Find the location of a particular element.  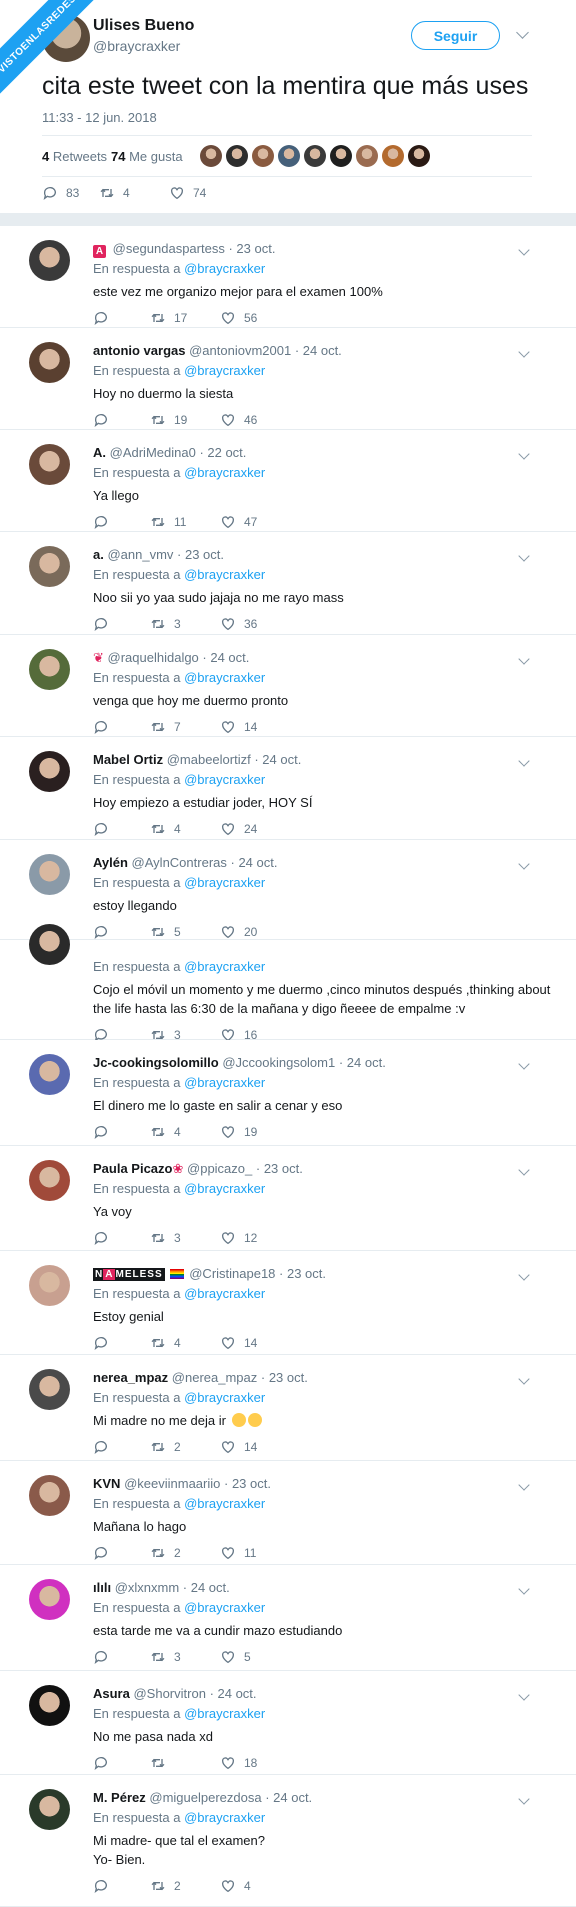

like-action: 24 is located at coordinates (238, 829).